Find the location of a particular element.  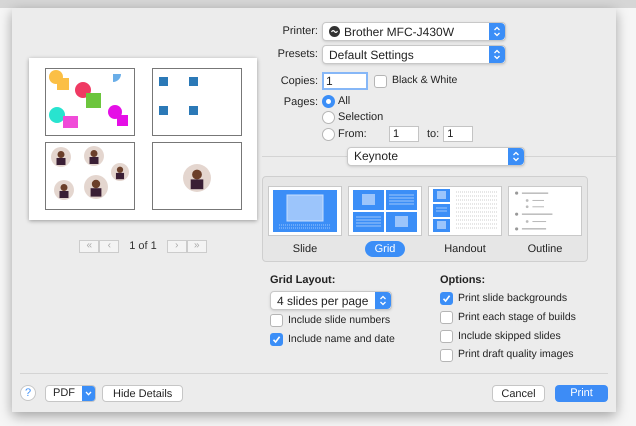

popup-value: Default Settings is located at coordinates (371, 55).